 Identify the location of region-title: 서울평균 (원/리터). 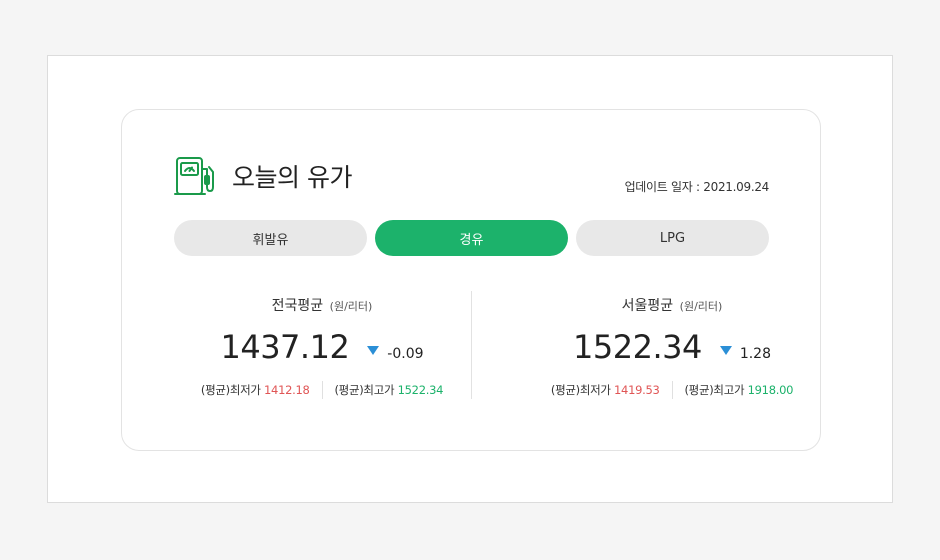
(672, 305).